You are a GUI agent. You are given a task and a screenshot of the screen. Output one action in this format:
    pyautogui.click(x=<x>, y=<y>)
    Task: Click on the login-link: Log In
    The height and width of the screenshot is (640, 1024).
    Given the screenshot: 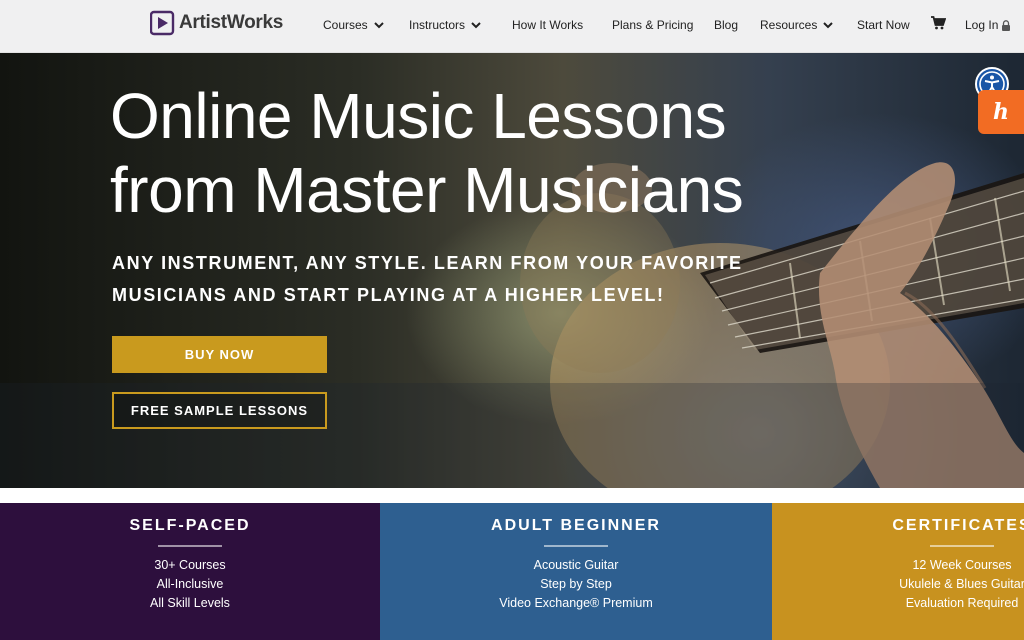 What is the action you would take?
    pyautogui.click(x=988, y=25)
    